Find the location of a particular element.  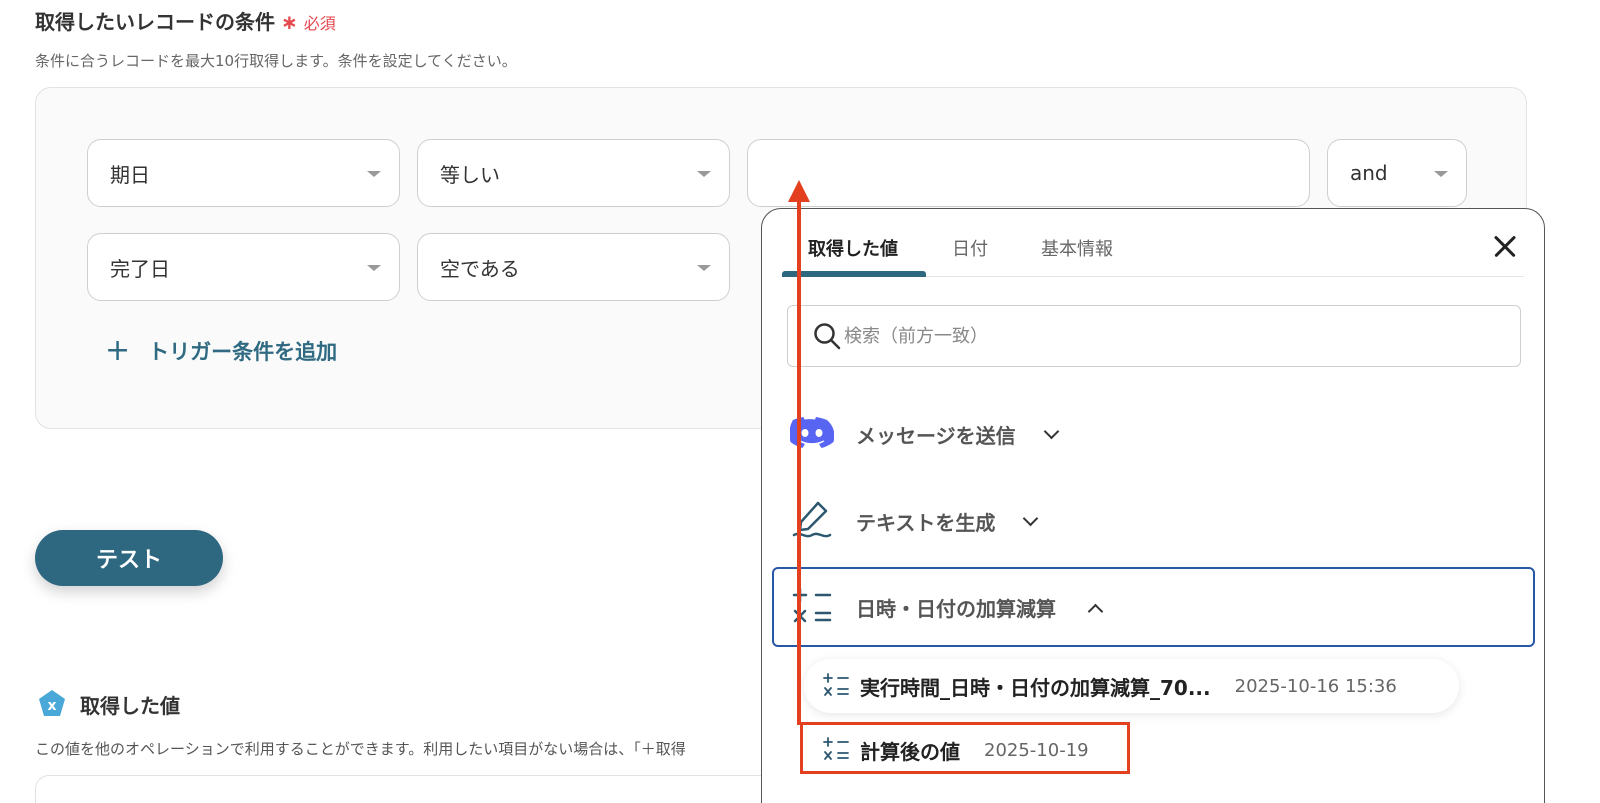

group-datetime-calc-label: 日時・日付の加算減算 is located at coordinates (956, 608).